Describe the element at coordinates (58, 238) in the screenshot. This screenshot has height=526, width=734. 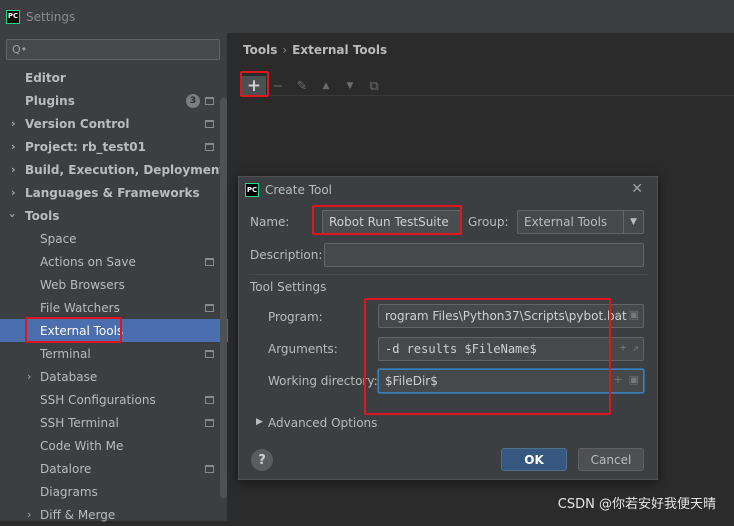
I see `sidebar-item-label: Space` at that location.